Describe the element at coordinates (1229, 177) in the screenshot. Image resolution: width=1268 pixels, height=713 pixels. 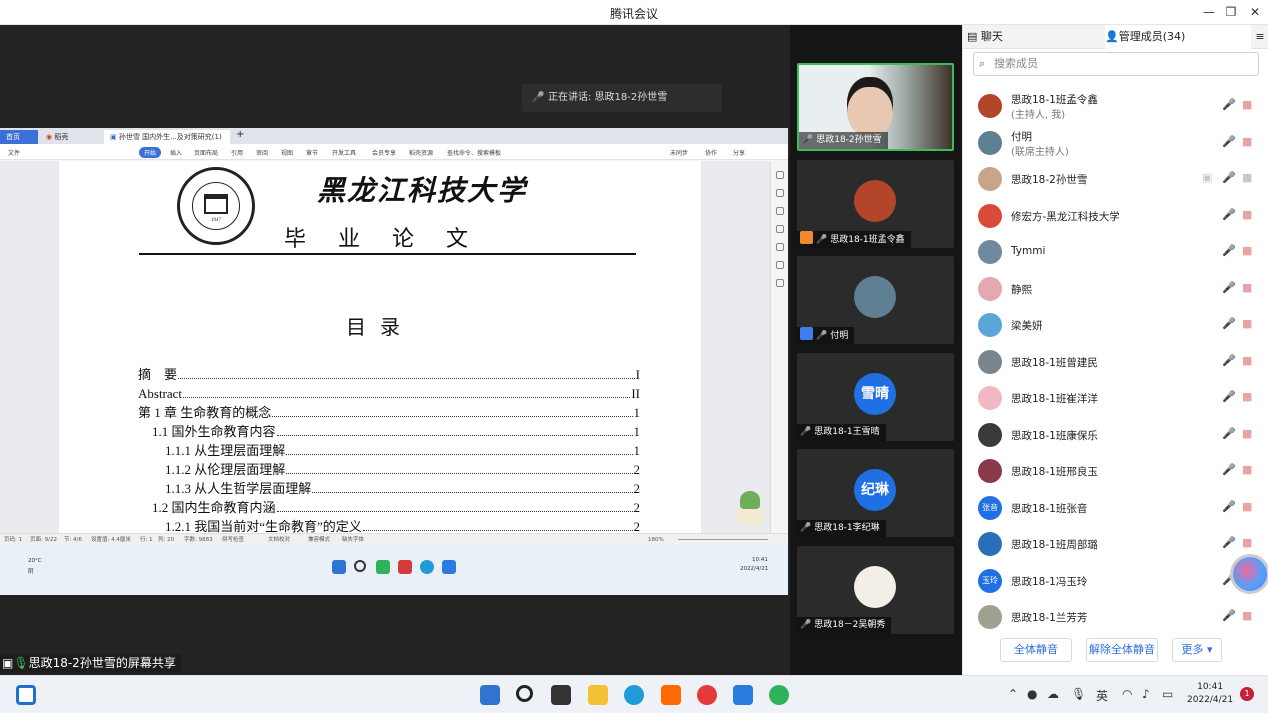
I see `mic-on-icon: 🎤` at that location.